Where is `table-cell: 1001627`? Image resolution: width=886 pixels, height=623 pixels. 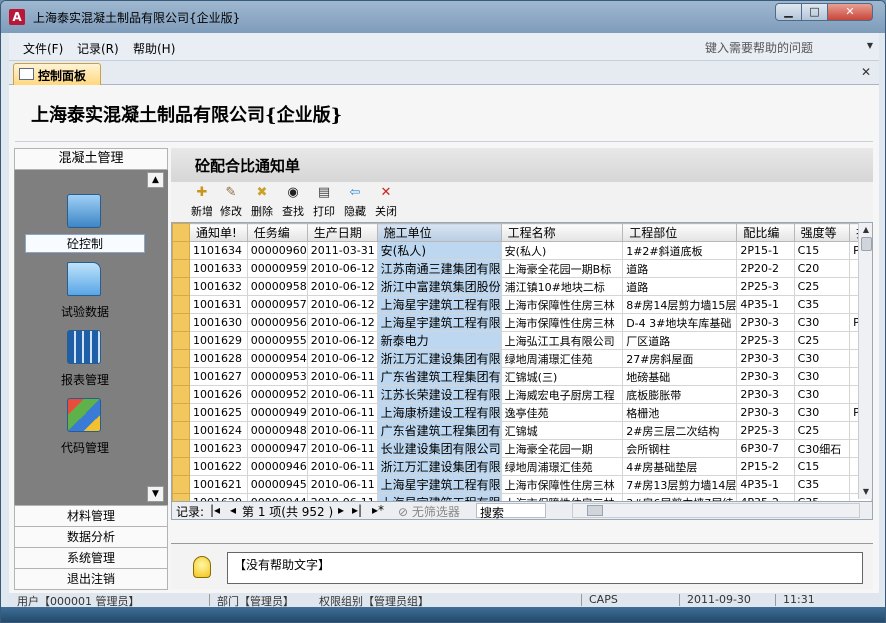 table-cell: 1001627 is located at coordinates (218, 376).